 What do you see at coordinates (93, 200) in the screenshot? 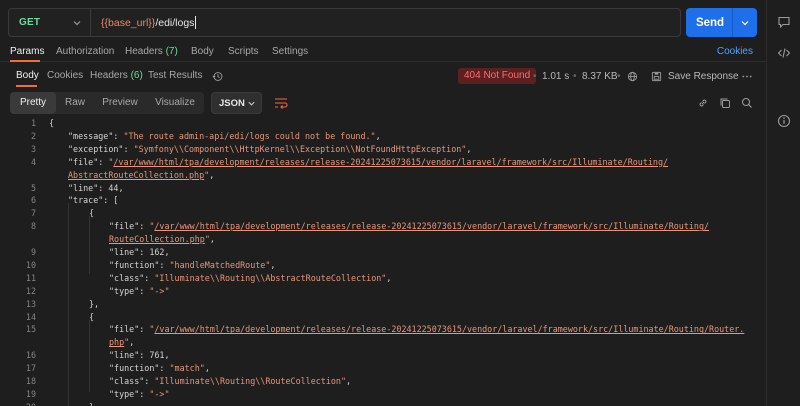
I see `code-line: "trace": [` at bounding box center [93, 200].